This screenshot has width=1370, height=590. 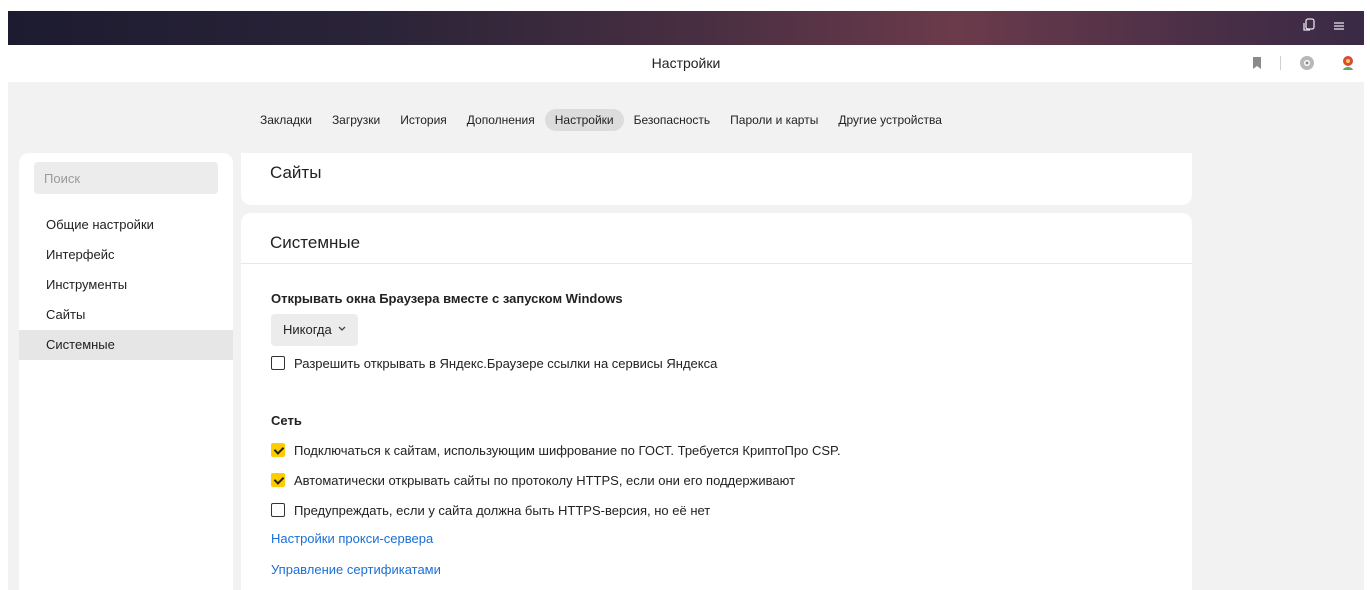 What do you see at coordinates (423, 120) in the screenshot?
I see `tab-history: История` at bounding box center [423, 120].